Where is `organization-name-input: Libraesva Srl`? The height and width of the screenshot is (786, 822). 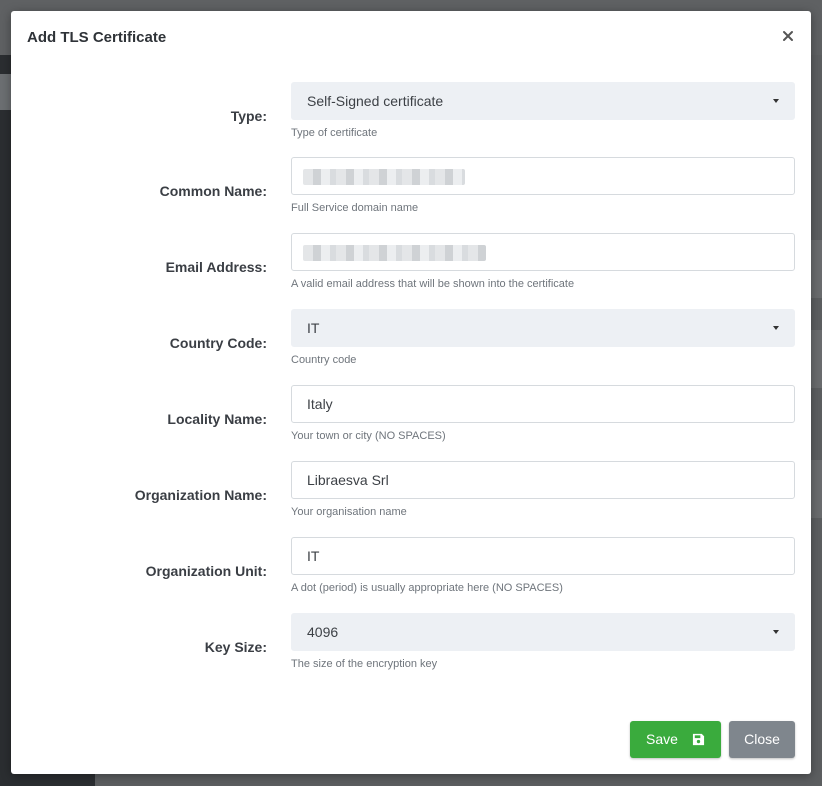 organization-name-input: Libraesva Srl is located at coordinates (543, 480).